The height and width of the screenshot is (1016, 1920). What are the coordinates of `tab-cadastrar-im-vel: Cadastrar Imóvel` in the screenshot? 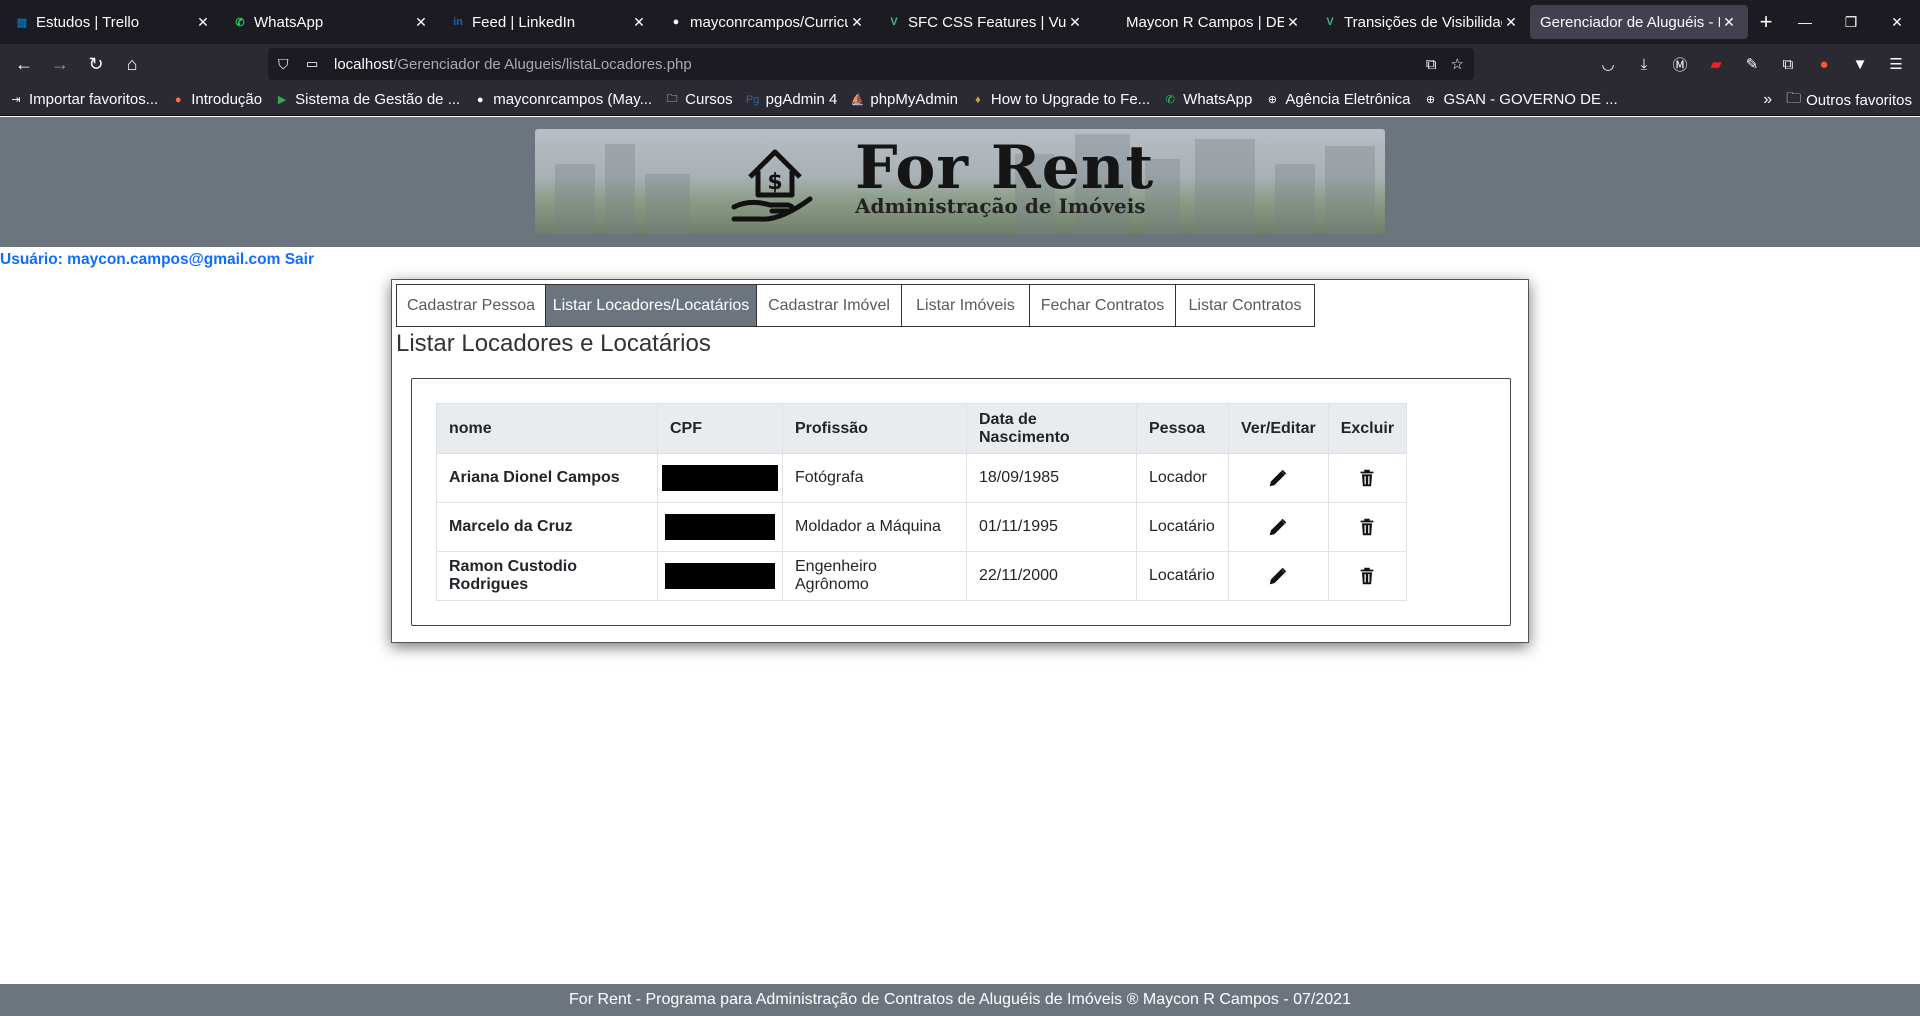 It's located at (829, 305).